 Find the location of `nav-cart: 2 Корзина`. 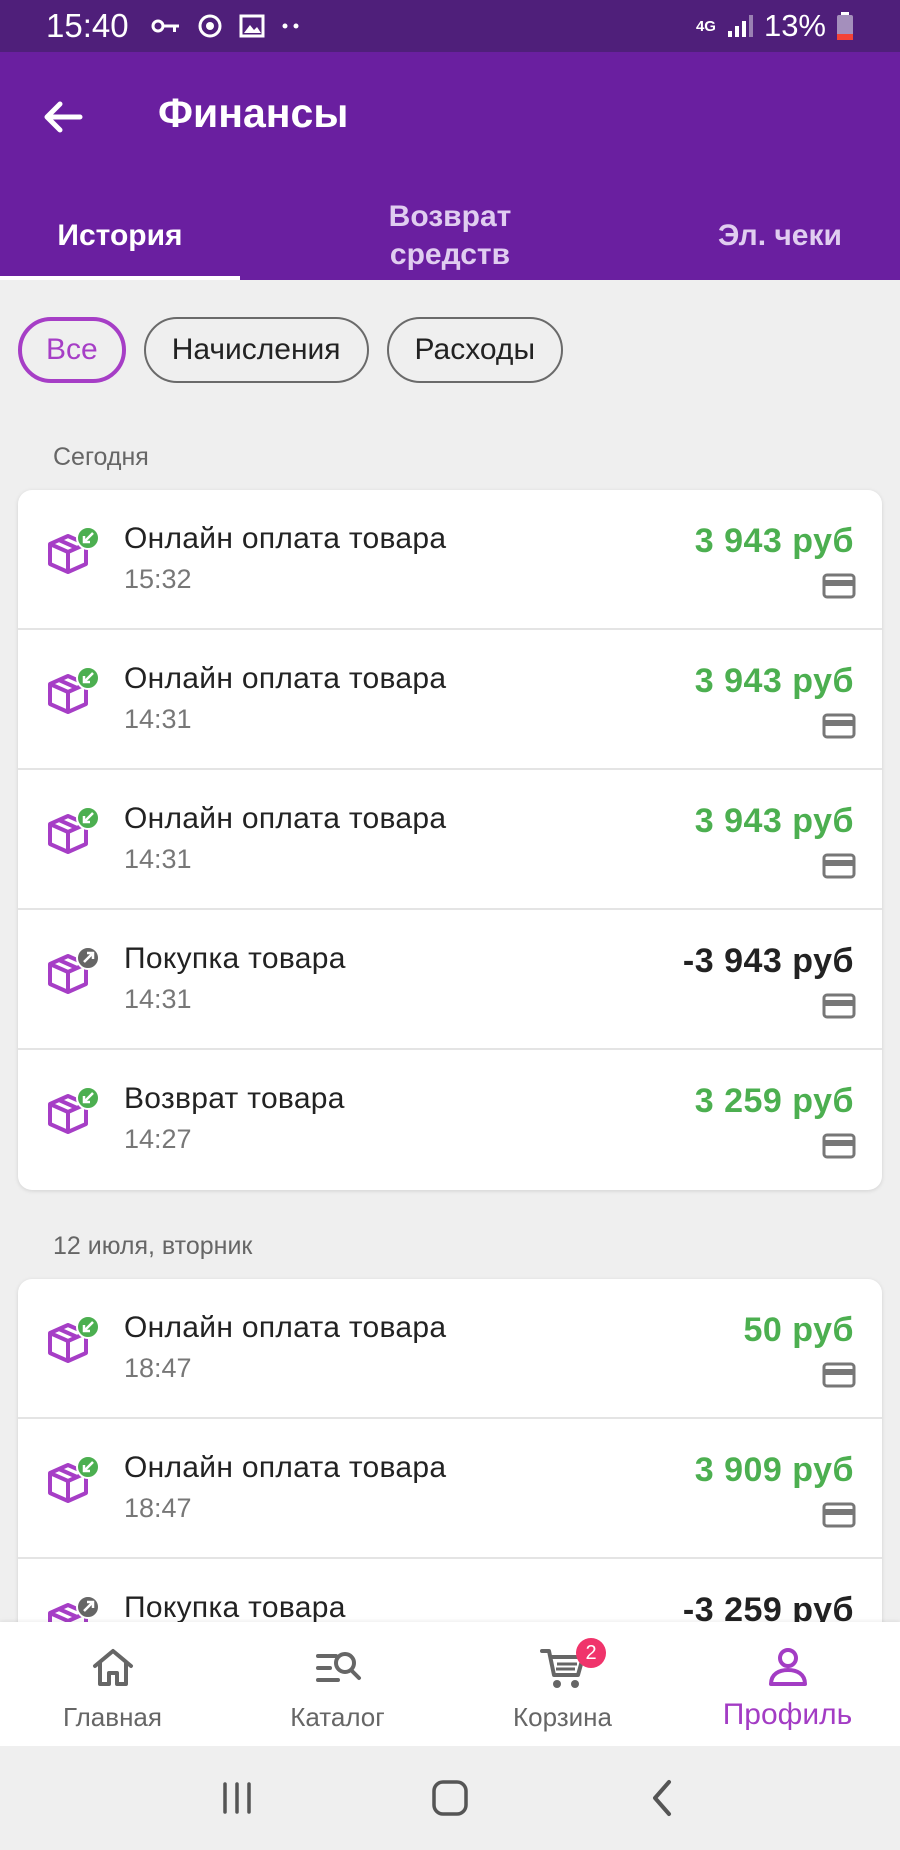

nav-cart: 2 Корзина is located at coordinates (562, 1684).